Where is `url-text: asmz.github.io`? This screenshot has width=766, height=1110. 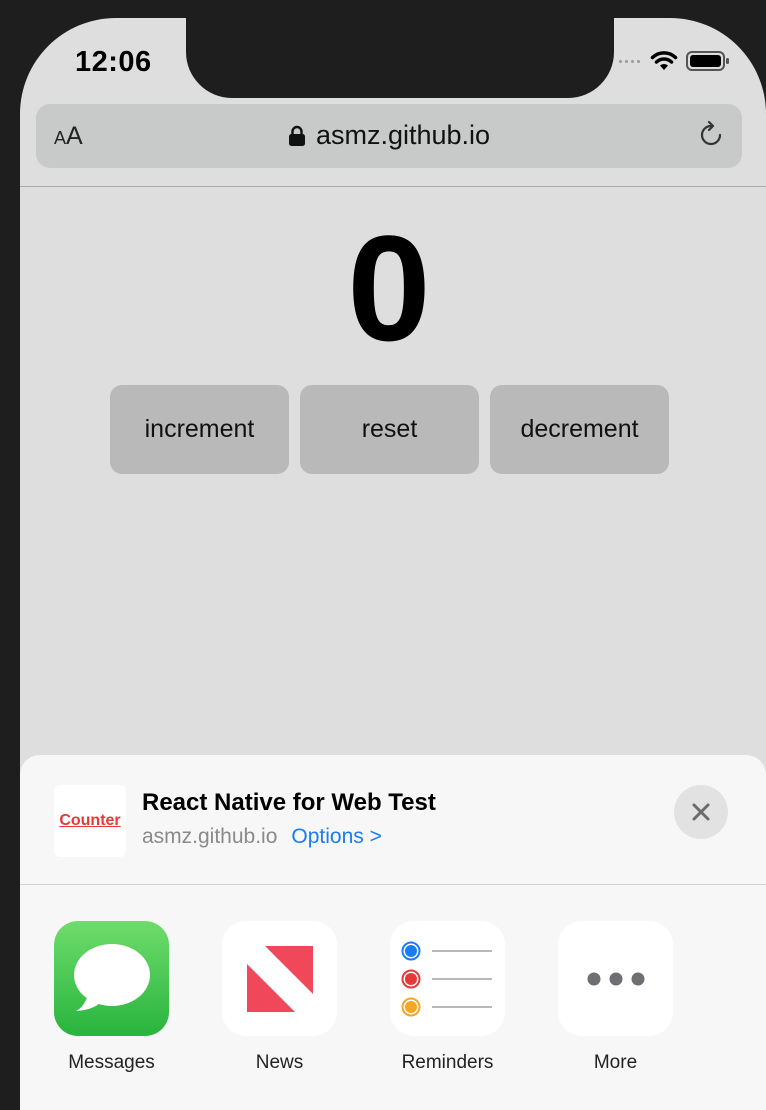
url-text: asmz.github.io is located at coordinates (403, 135).